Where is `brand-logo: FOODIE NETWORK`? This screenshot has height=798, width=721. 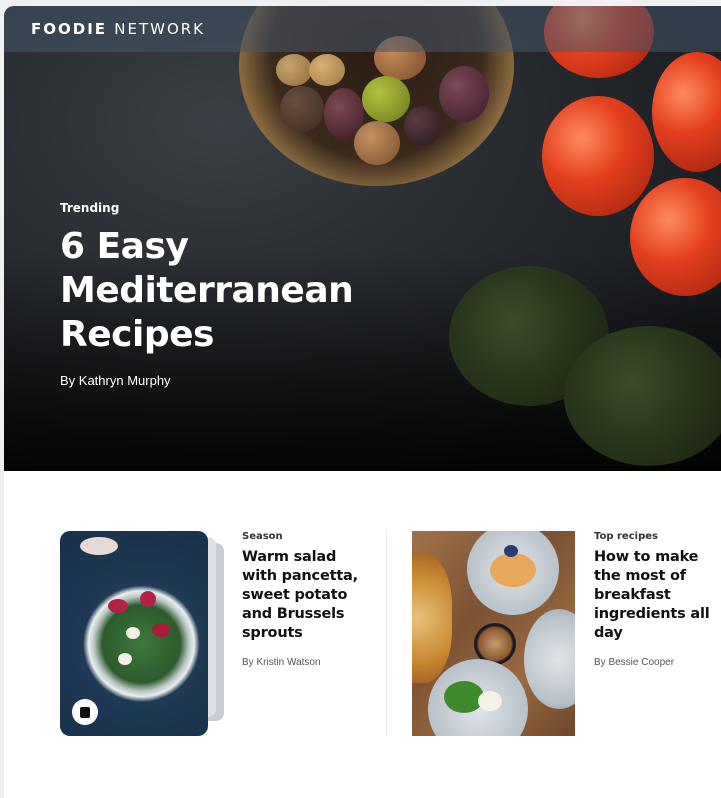
brand-logo: FOODIE NETWORK is located at coordinates (118, 29).